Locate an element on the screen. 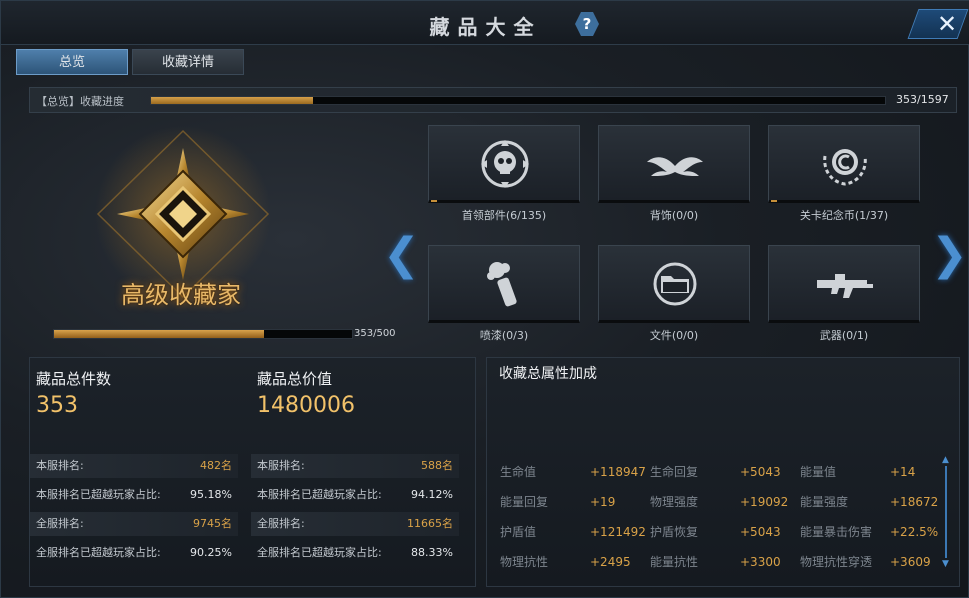  attribute-item: 护盾恢复 +5043 is located at coordinates (725, 532).